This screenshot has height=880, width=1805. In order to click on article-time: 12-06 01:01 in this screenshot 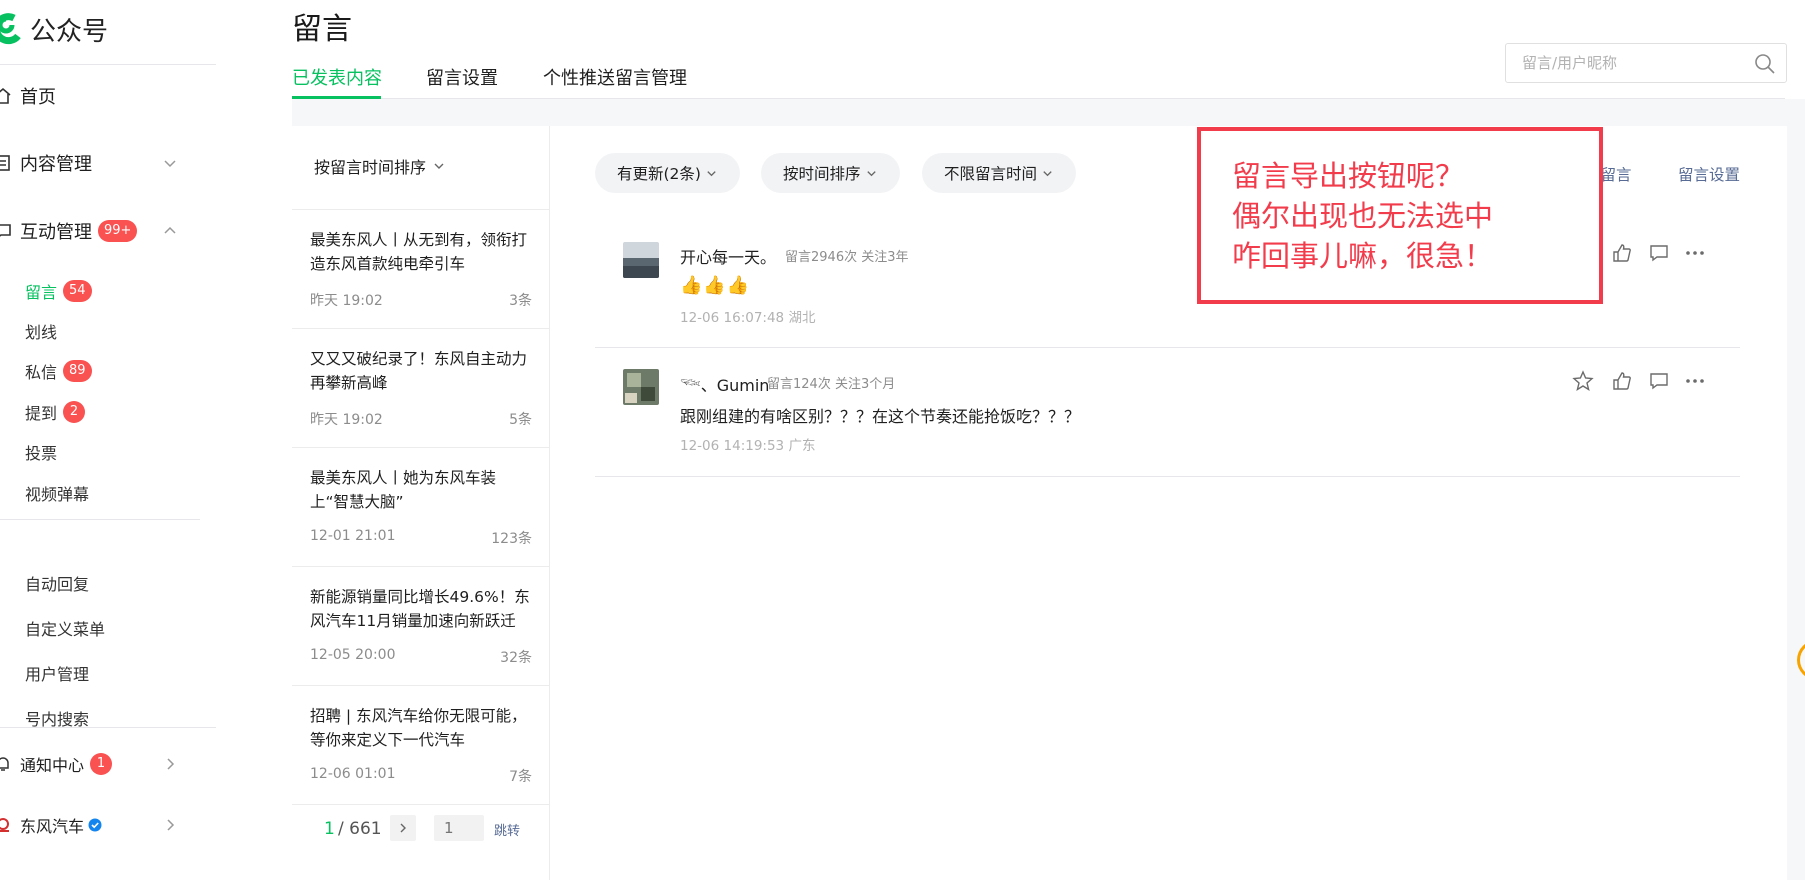, I will do `click(353, 774)`.